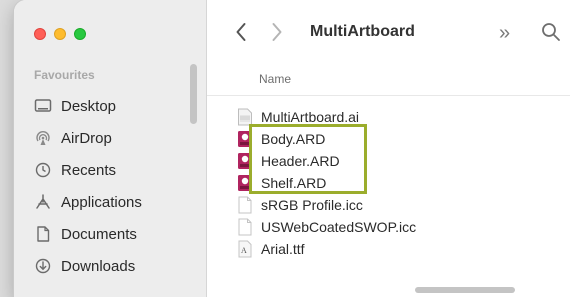 This screenshot has width=570, height=297. I want to click on sidebar-item-documents: Documents, so click(119, 234).